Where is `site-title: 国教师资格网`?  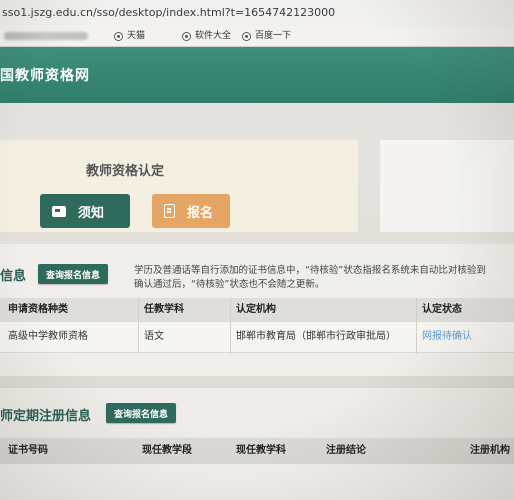 site-title: 国教师资格网 is located at coordinates (45, 76).